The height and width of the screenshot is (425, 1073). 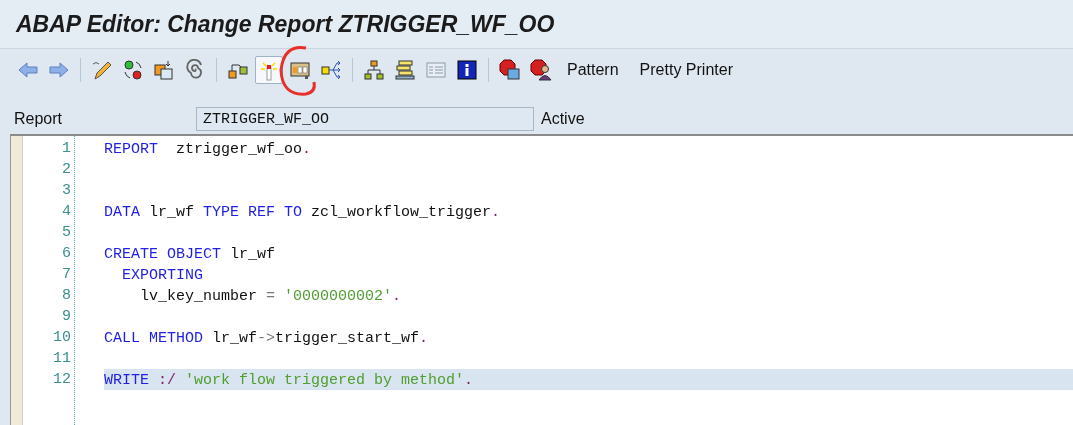 What do you see at coordinates (66, 149) in the screenshot?
I see `line-number: 1` at bounding box center [66, 149].